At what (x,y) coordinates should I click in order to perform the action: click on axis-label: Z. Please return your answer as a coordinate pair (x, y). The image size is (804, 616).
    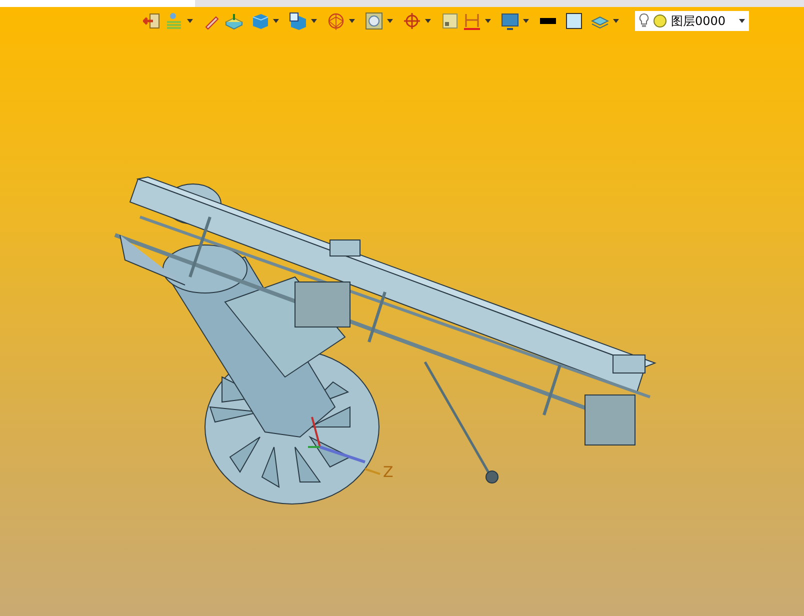
    Looking at the image, I should click on (388, 472).